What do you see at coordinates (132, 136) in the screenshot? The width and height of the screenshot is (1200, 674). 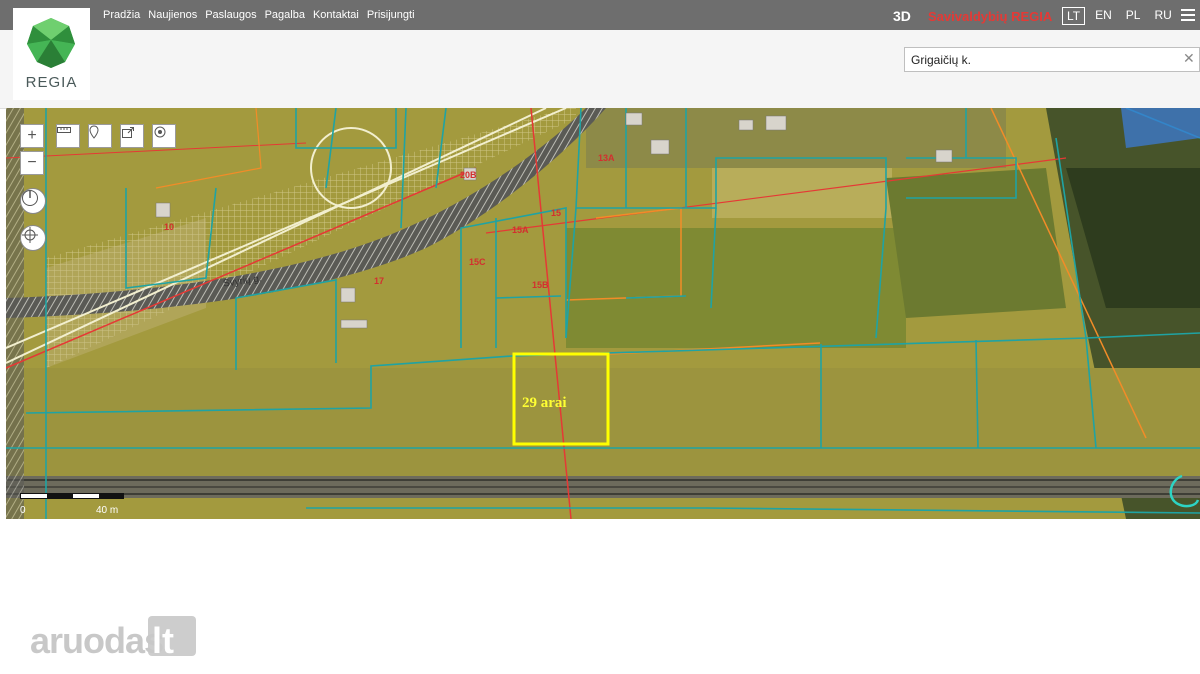 I see `share-icon` at bounding box center [132, 136].